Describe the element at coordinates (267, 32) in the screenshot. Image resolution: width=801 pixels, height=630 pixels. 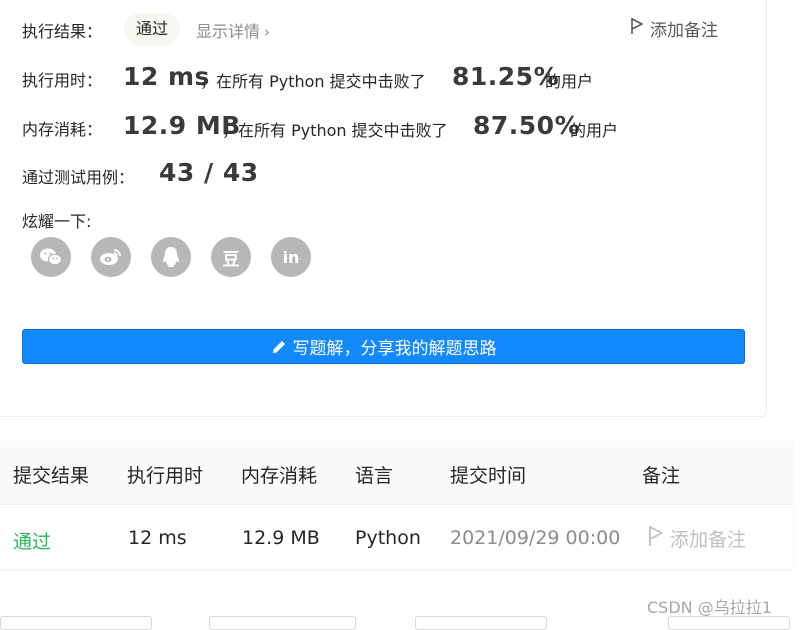
I see `chevron-right-icon: ›` at that location.